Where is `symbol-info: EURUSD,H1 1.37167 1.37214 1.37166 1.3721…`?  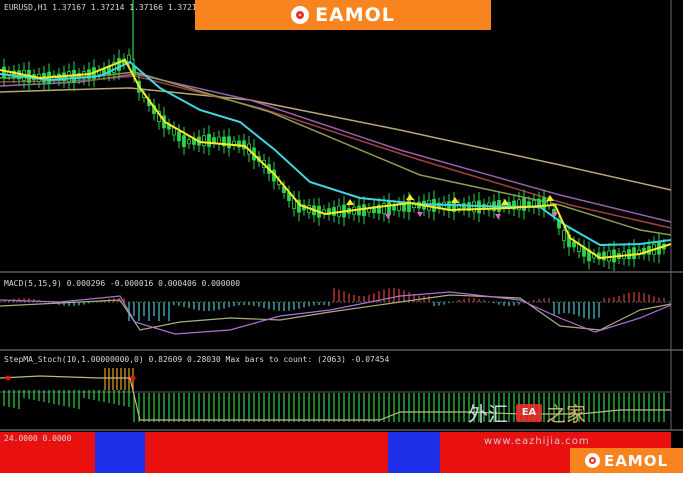 symbol-info: EURUSD,H1 1.37167 1.37214 1.37166 1.3721… is located at coordinates (103, 7).